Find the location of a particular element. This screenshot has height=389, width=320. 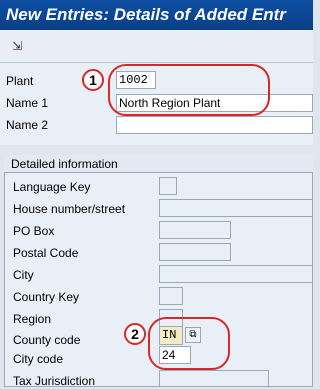

tax-jurisdiction-field is located at coordinates (214, 378).